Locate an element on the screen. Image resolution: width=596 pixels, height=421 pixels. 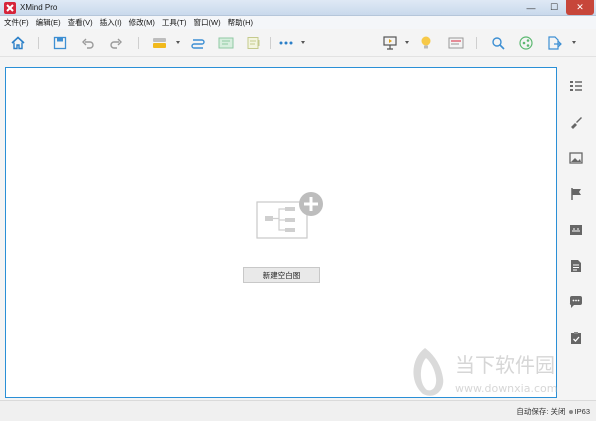
close-button: ✕ is located at coordinates (580, 7).